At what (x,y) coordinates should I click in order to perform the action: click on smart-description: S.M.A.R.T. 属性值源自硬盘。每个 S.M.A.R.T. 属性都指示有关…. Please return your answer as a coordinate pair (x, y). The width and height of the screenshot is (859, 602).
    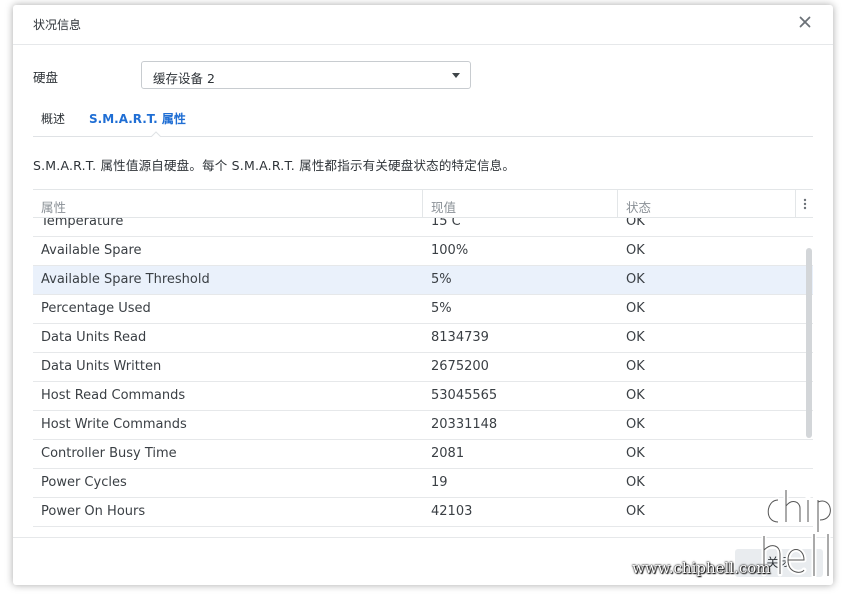
    Looking at the image, I should click on (274, 165).